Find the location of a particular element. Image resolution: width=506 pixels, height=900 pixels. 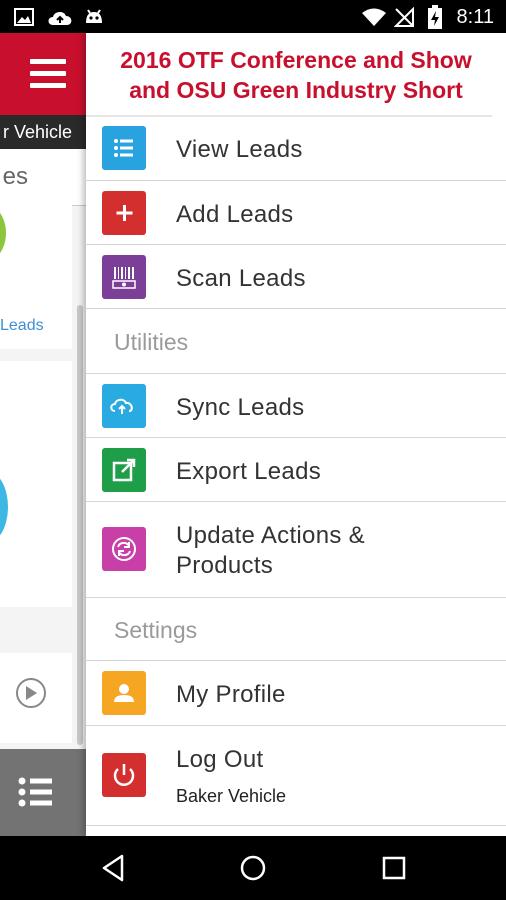

drawer-title-line: and OSU Green Industry Short is located at coordinates (296, 90).